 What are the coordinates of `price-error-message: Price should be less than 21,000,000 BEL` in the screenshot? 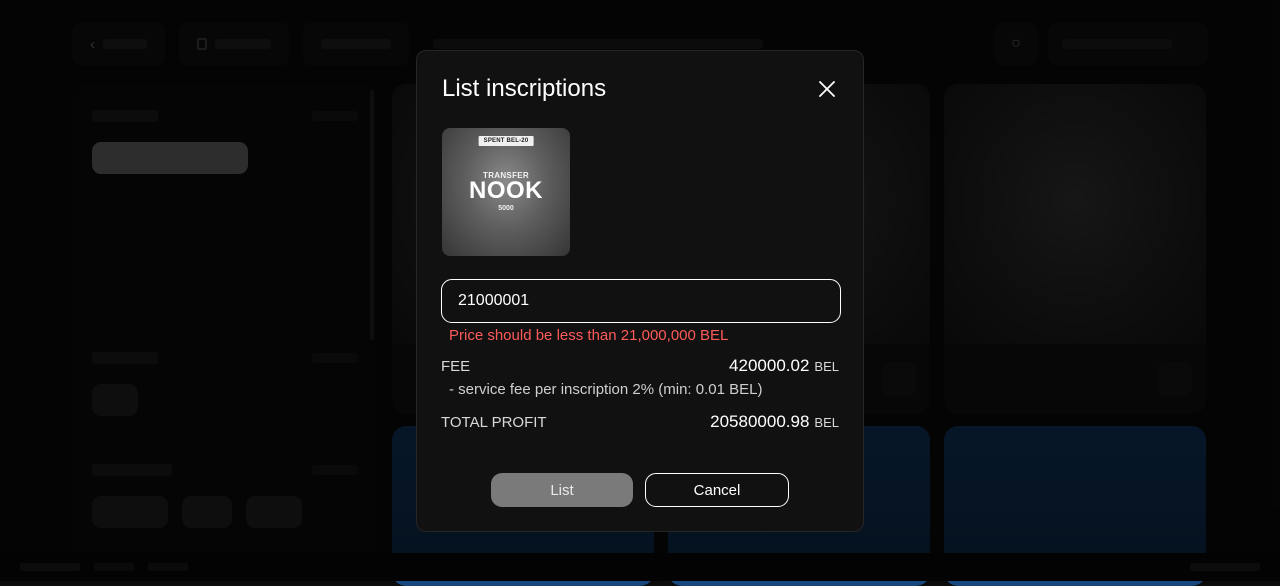 It's located at (589, 335).